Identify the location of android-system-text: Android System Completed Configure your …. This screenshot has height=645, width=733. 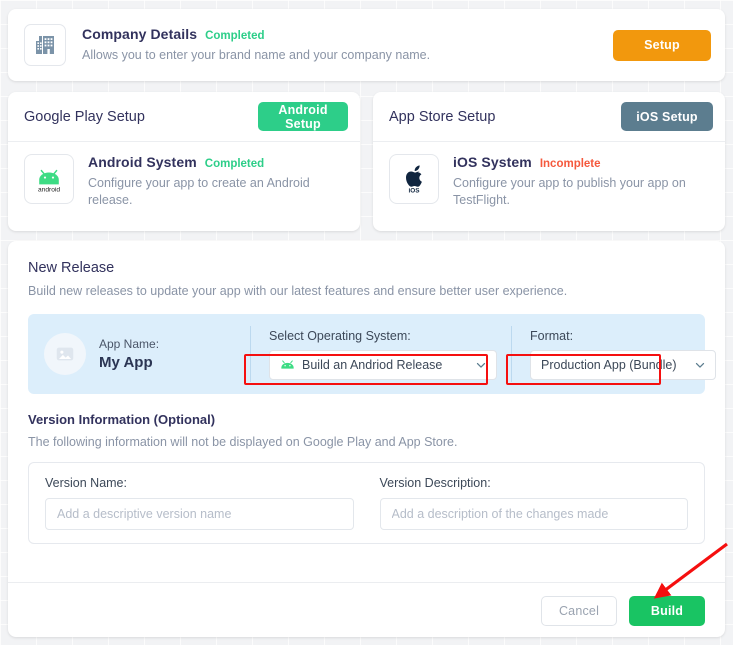
(217, 181).